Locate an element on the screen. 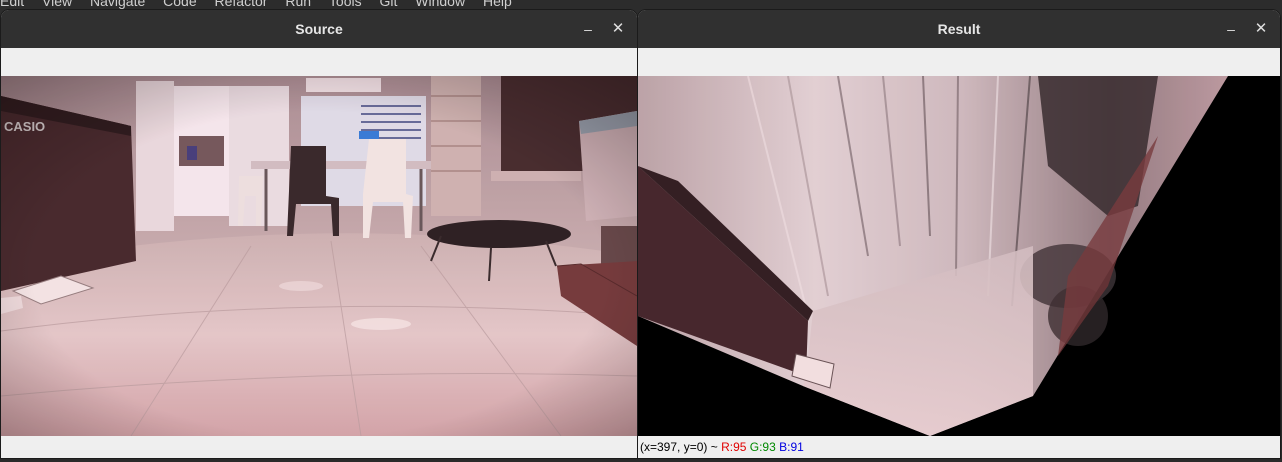  pixel-blue-value: B:91 is located at coordinates (791, 447).